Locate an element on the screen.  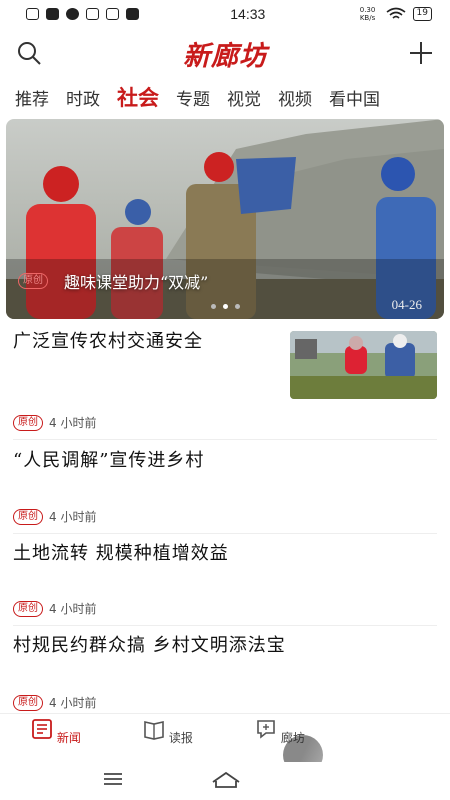
system-nav-bar is located at coordinates (225, 781).